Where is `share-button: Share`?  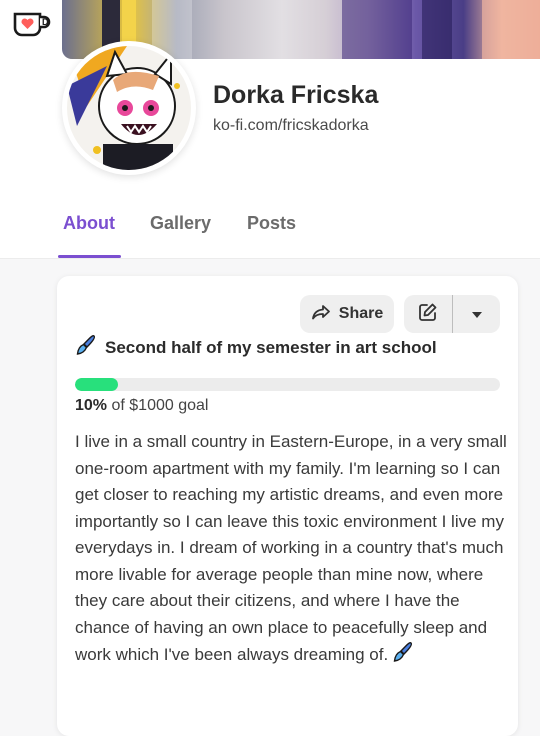
share-button: Share is located at coordinates (347, 314).